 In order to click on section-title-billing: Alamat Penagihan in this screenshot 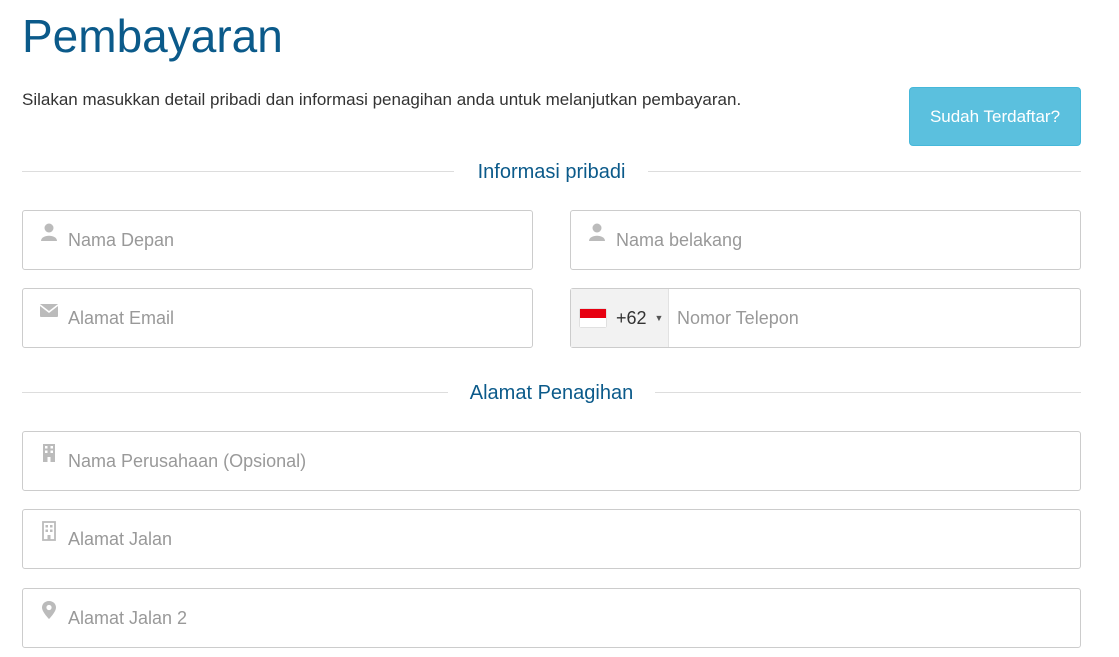, I will do `click(551, 393)`.